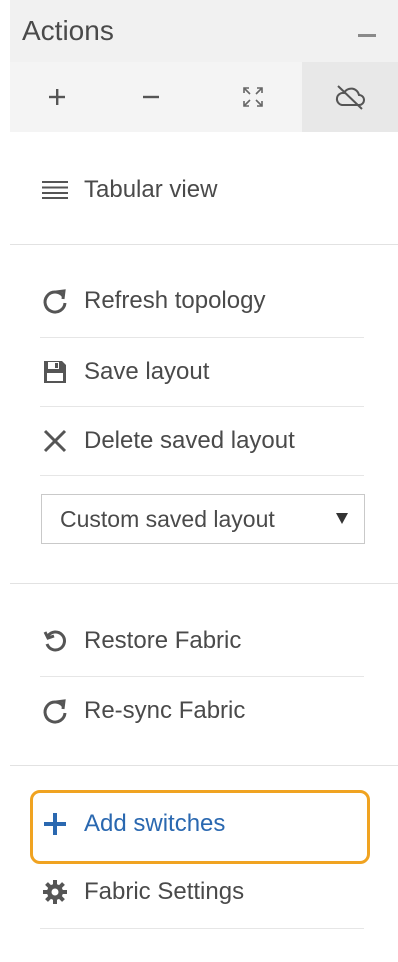 This screenshot has height=962, width=398. I want to click on close-icon, so click(55, 441).